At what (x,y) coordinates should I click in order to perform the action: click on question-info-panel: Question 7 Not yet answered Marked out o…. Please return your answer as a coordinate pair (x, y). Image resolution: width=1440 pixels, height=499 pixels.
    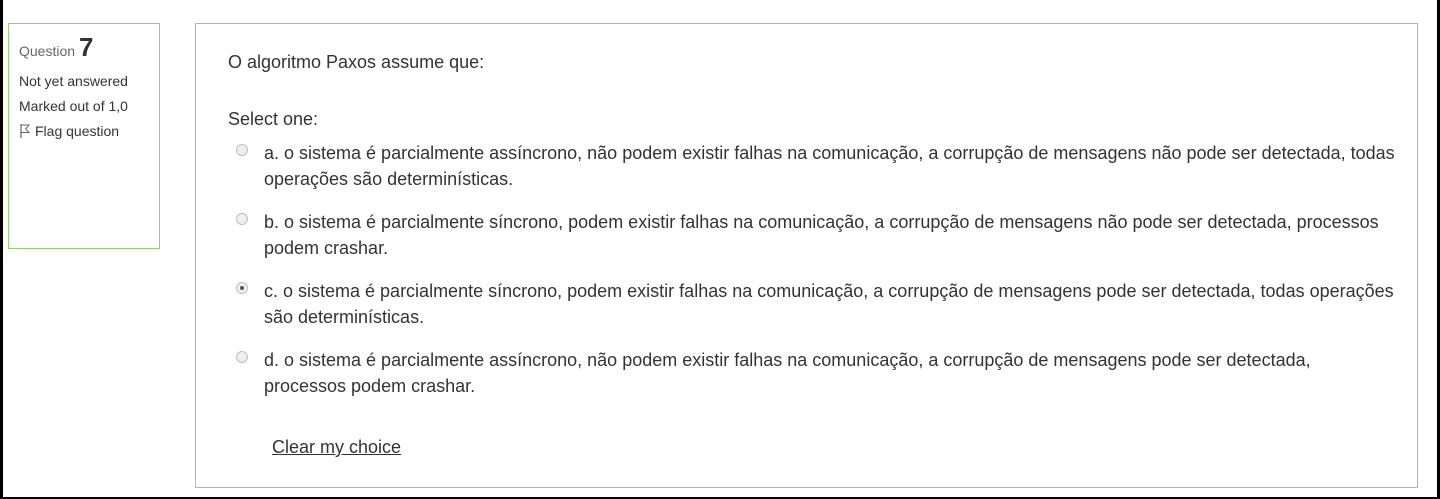
    Looking at the image, I should click on (84, 136).